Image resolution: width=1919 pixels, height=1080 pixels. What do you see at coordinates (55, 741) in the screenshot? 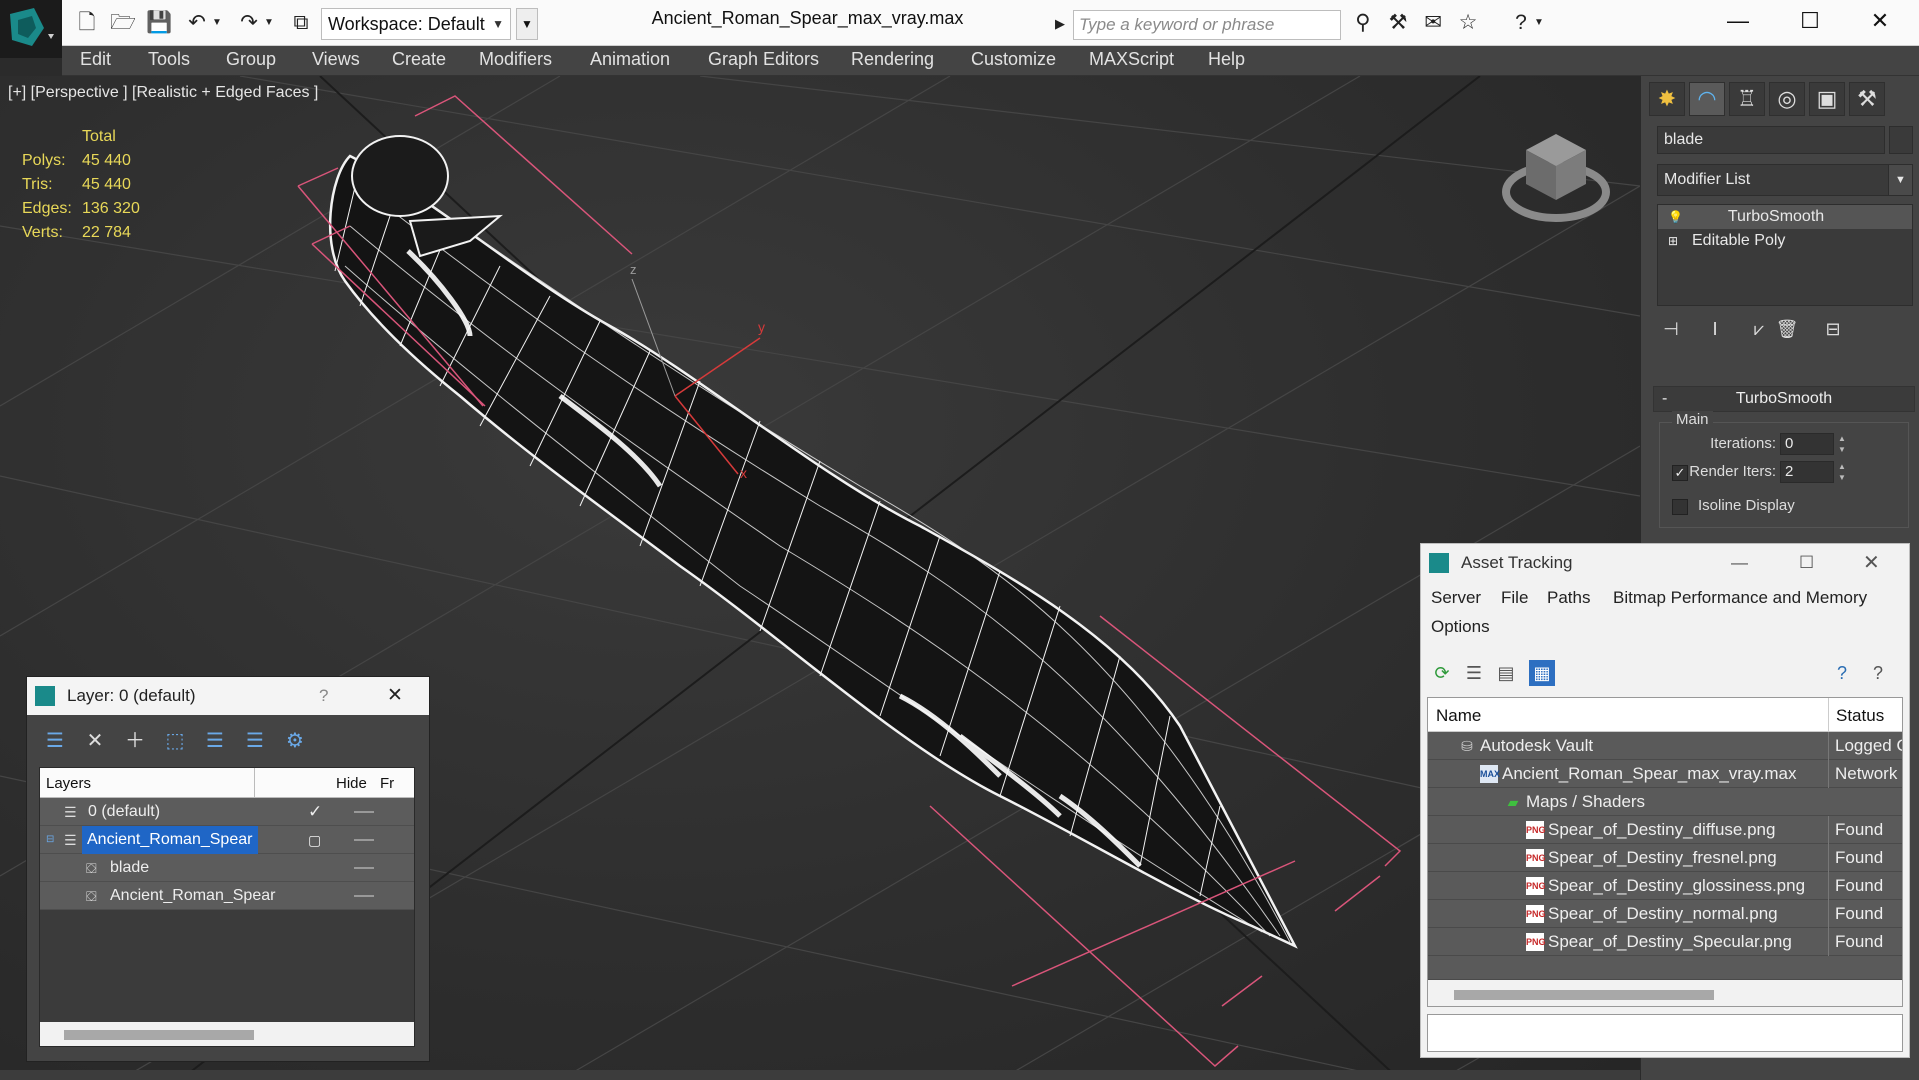
I see `new-layer-icon: ☰` at bounding box center [55, 741].